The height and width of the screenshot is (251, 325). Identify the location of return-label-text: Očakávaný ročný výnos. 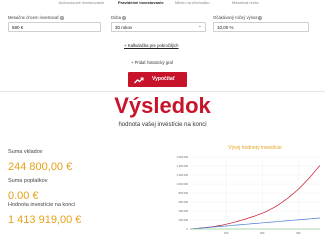
(235, 17).